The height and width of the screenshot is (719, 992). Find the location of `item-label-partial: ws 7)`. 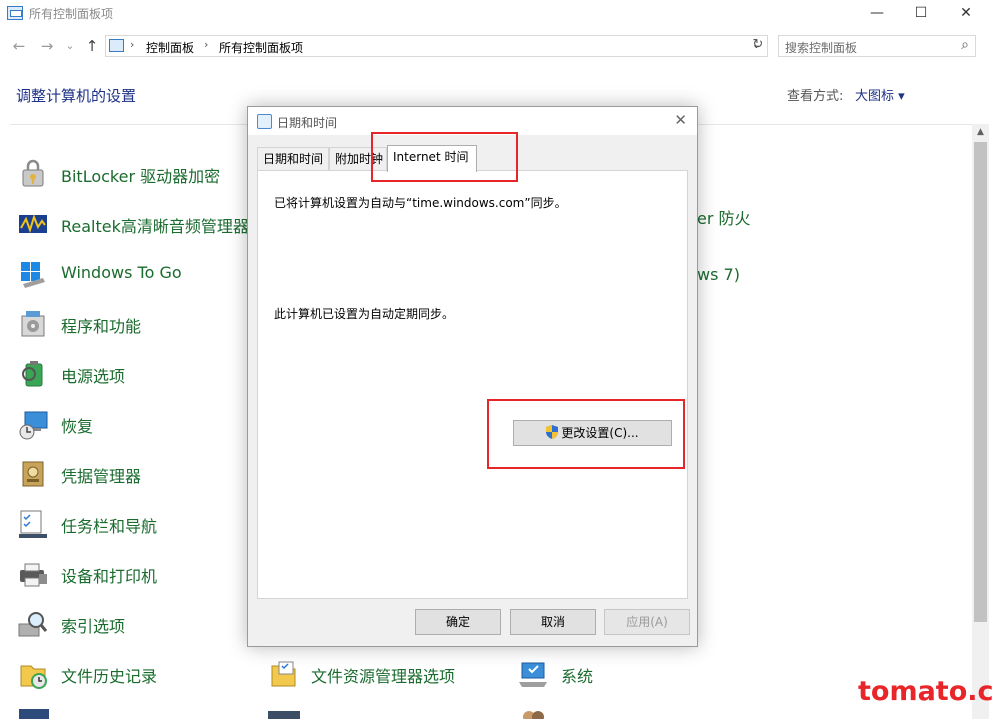

item-label-partial: ws 7) is located at coordinates (718, 274).